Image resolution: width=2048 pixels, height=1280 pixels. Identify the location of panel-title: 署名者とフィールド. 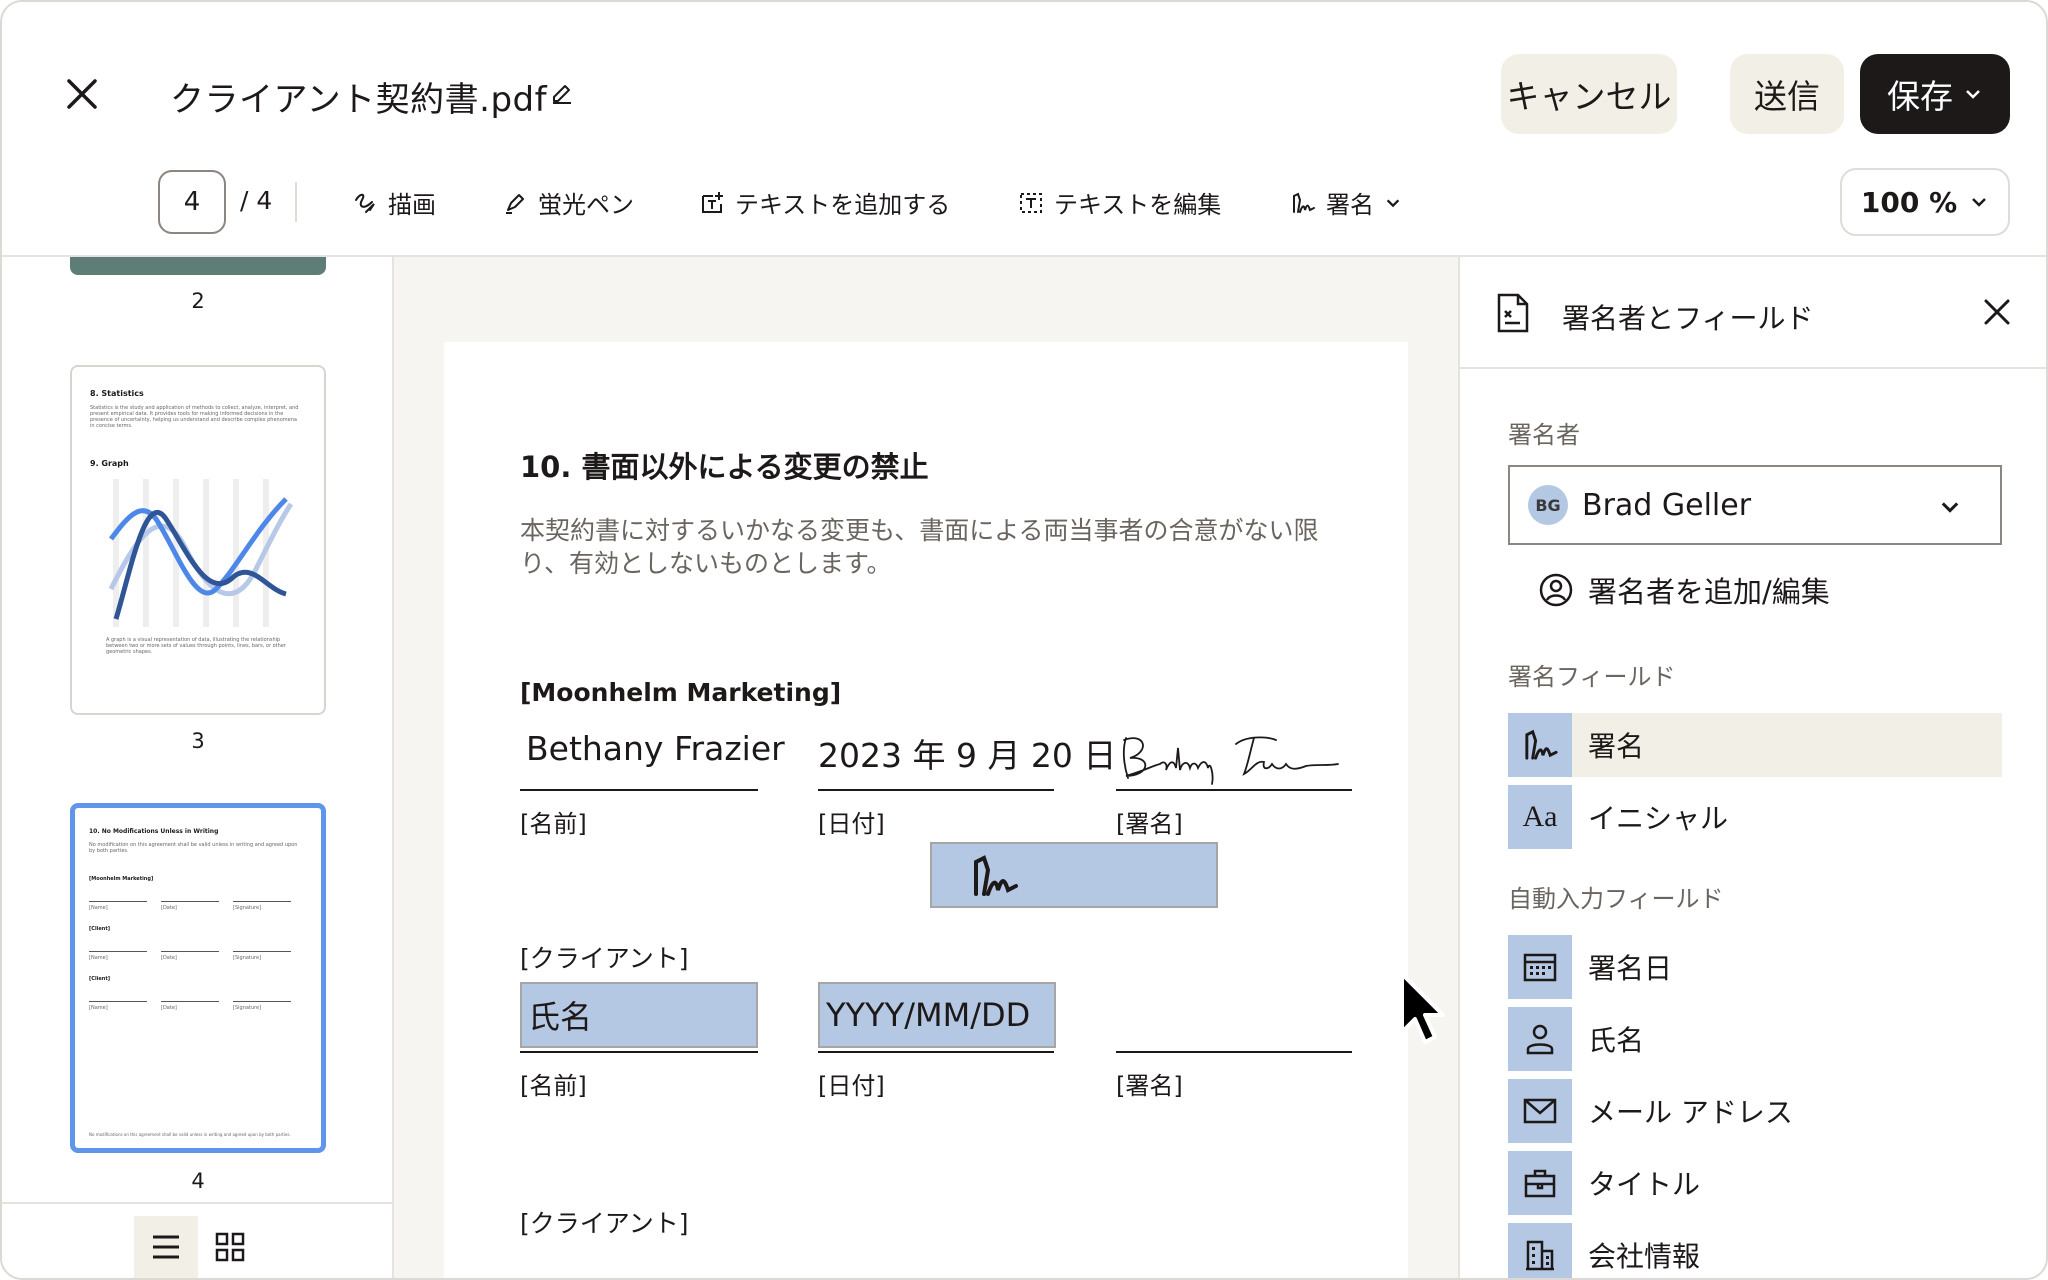
(1688, 318).